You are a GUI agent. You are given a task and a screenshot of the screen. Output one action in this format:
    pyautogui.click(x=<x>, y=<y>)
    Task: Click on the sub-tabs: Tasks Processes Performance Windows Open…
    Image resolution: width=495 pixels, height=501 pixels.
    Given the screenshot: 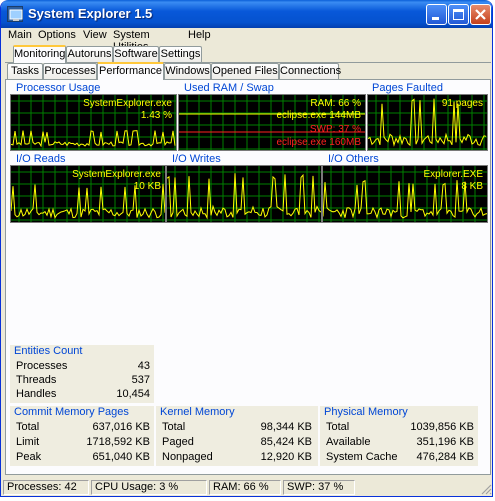 What is the action you would take?
    pyautogui.click(x=247, y=71)
    